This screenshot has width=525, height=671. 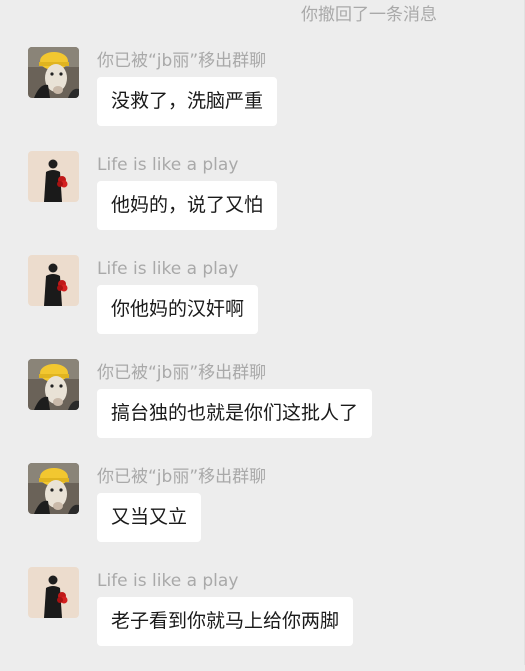 I want to click on message-bubble: 老子看到你就马上给你两脚, so click(x=225, y=621).